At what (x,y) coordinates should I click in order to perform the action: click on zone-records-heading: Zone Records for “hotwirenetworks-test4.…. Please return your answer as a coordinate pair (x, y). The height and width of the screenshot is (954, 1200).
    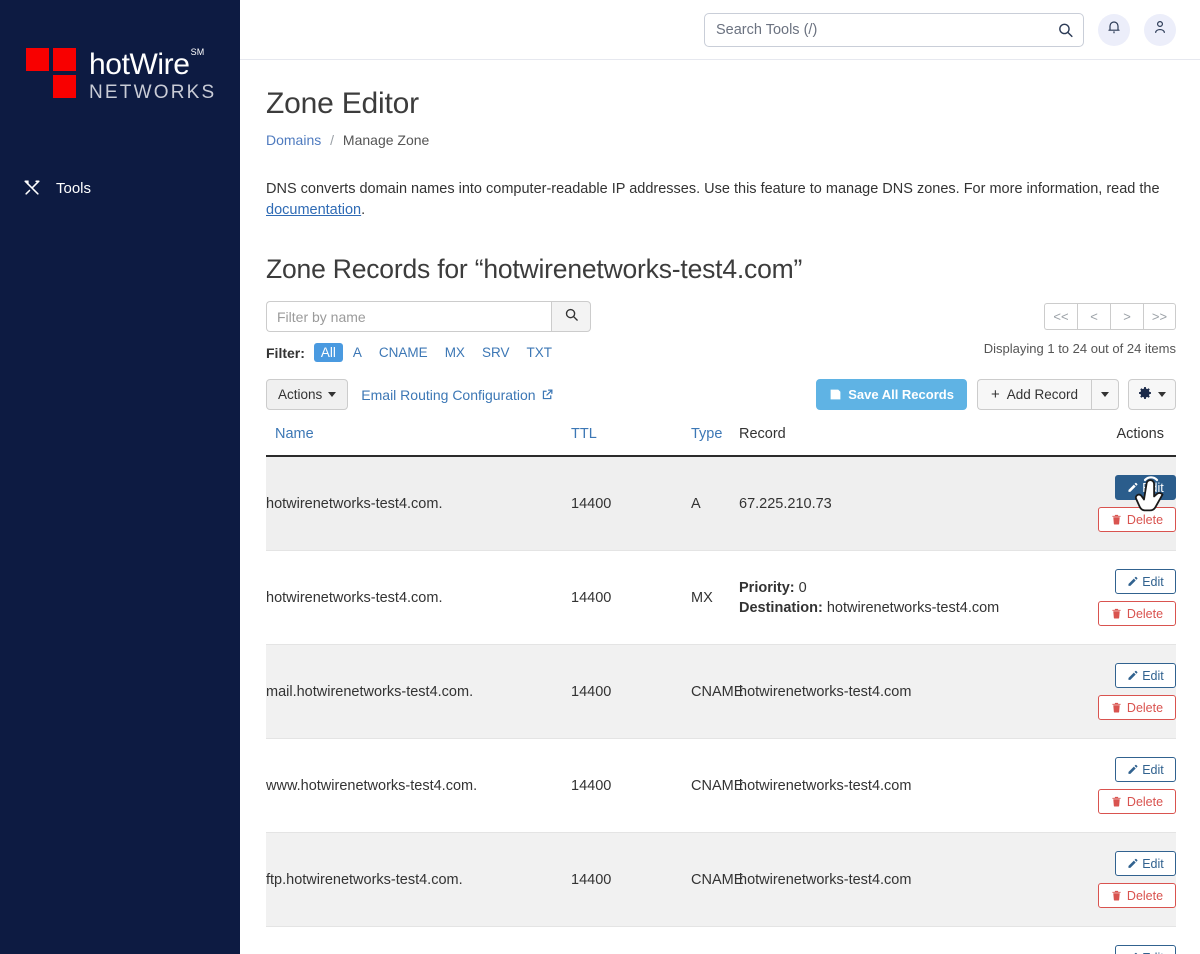
    Looking at the image, I should click on (534, 269).